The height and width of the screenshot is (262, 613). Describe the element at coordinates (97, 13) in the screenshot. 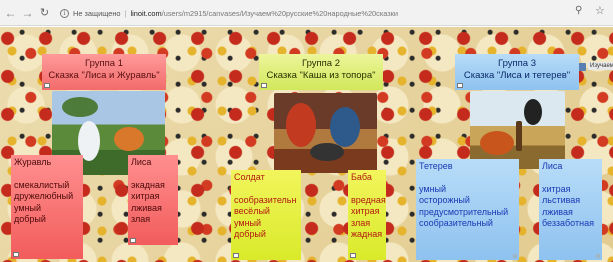

I see `security-label: Не защищено` at that location.